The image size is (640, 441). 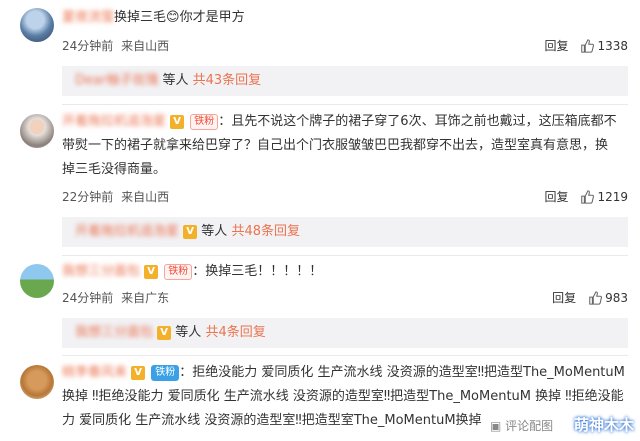 What do you see at coordinates (257, 271) in the screenshot?
I see `comment-text: ：换掉三毛！！！！！` at bounding box center [257, 271].